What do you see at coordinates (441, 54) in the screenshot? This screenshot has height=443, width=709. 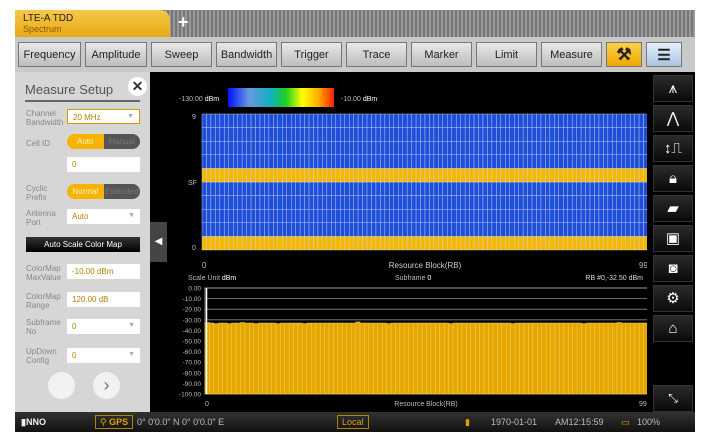 I see `marker-button: Marker` at bounding box center [441, 54].